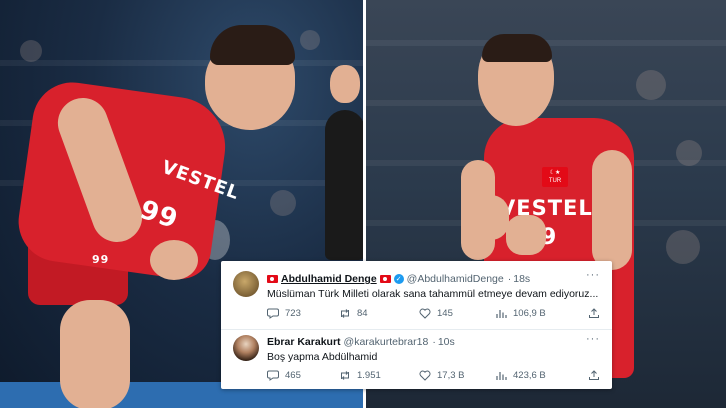 The image size is (726, 408). I want to click on views-button: 106,9 B, so click(520, 313).